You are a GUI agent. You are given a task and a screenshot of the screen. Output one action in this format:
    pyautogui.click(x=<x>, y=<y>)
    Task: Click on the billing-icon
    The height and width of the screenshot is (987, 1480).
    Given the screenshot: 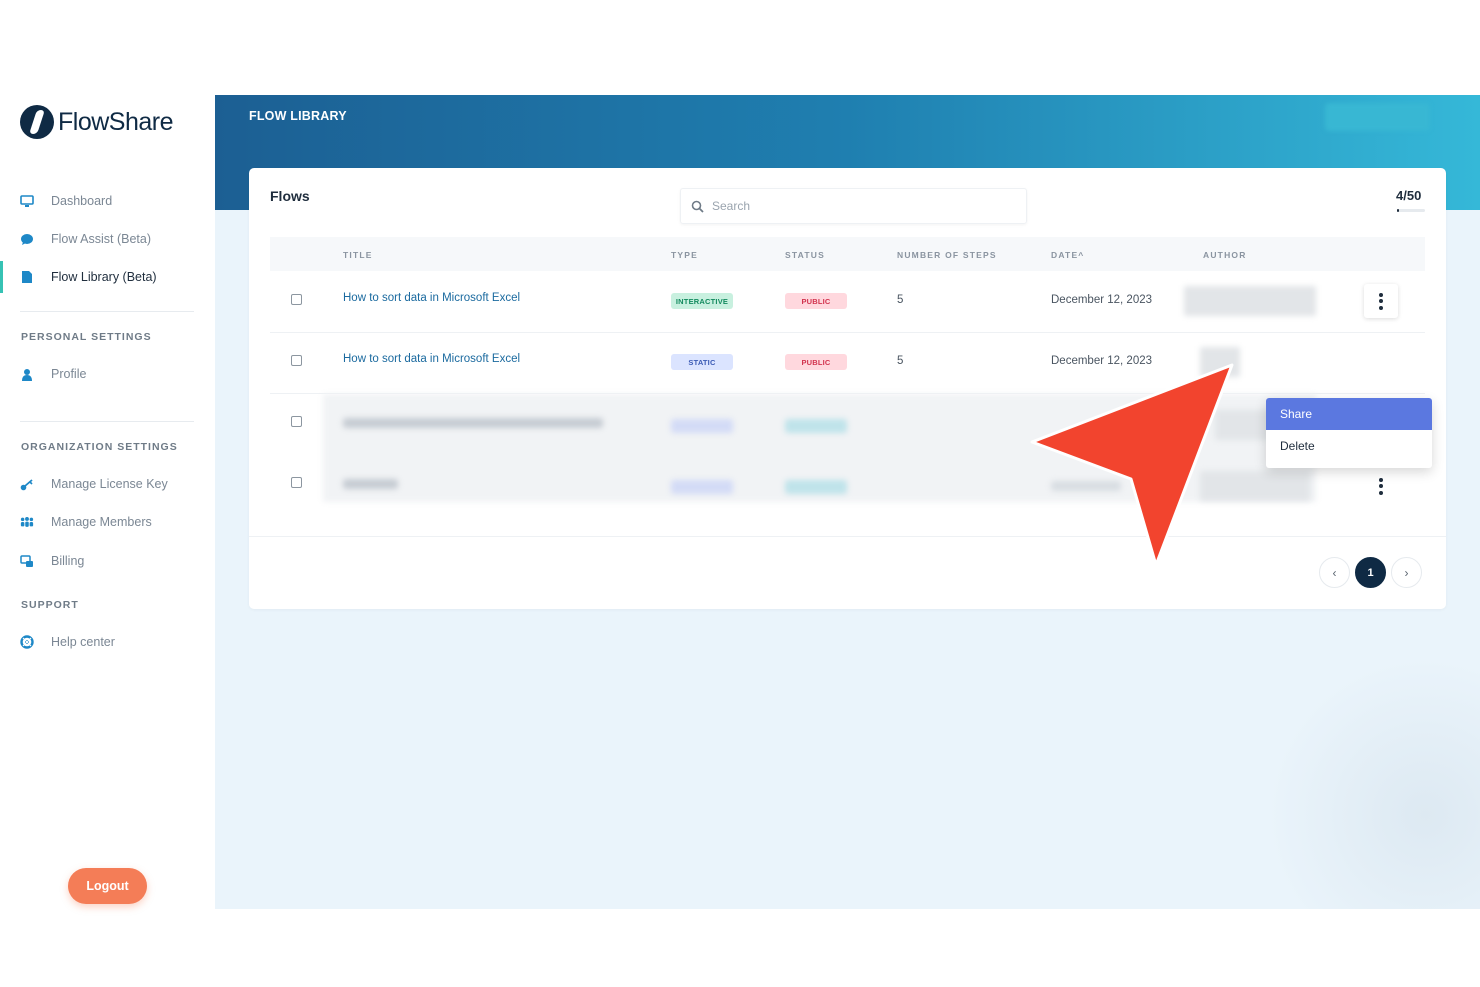 What is the action you would take?
    pyautogui.click(x=27, y=561)
    